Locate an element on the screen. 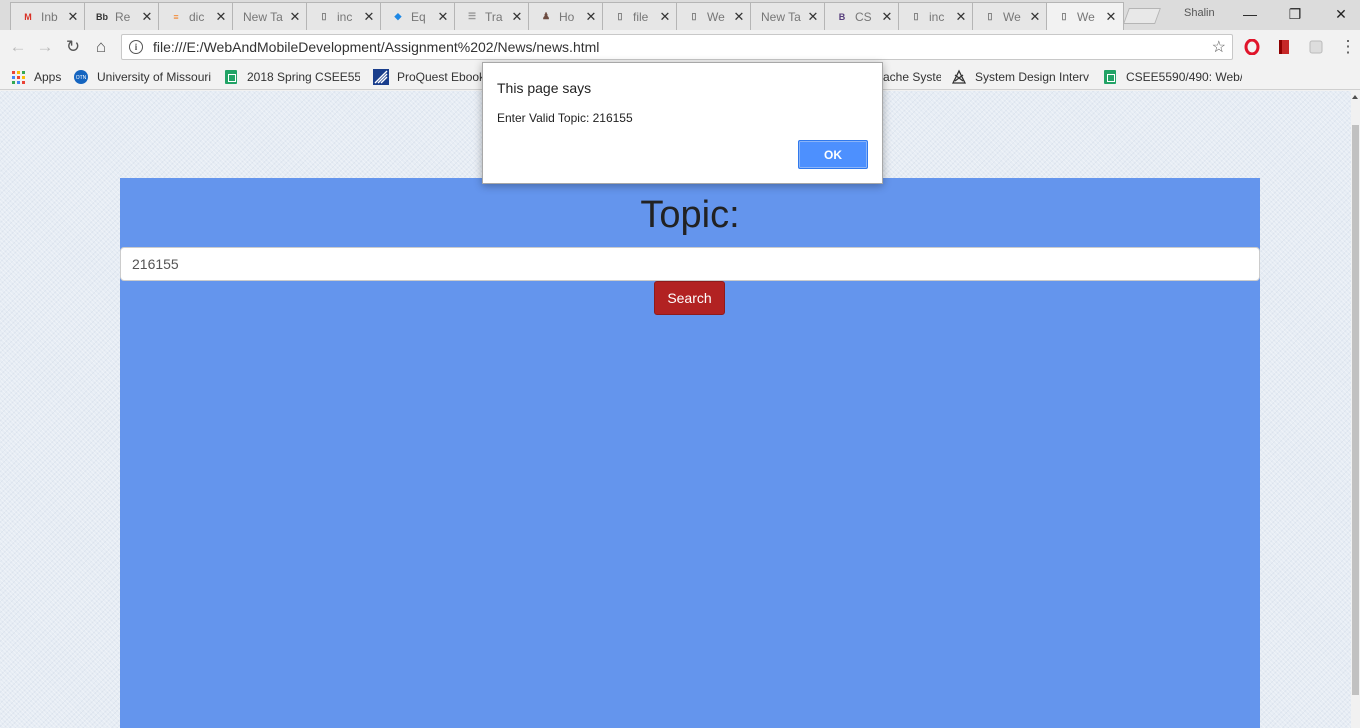 Image resolution: width=1360 pixels, height=728 pixels. dialog-message: Enter Valid Topic: 216155 is located at coordinates (565, 118).